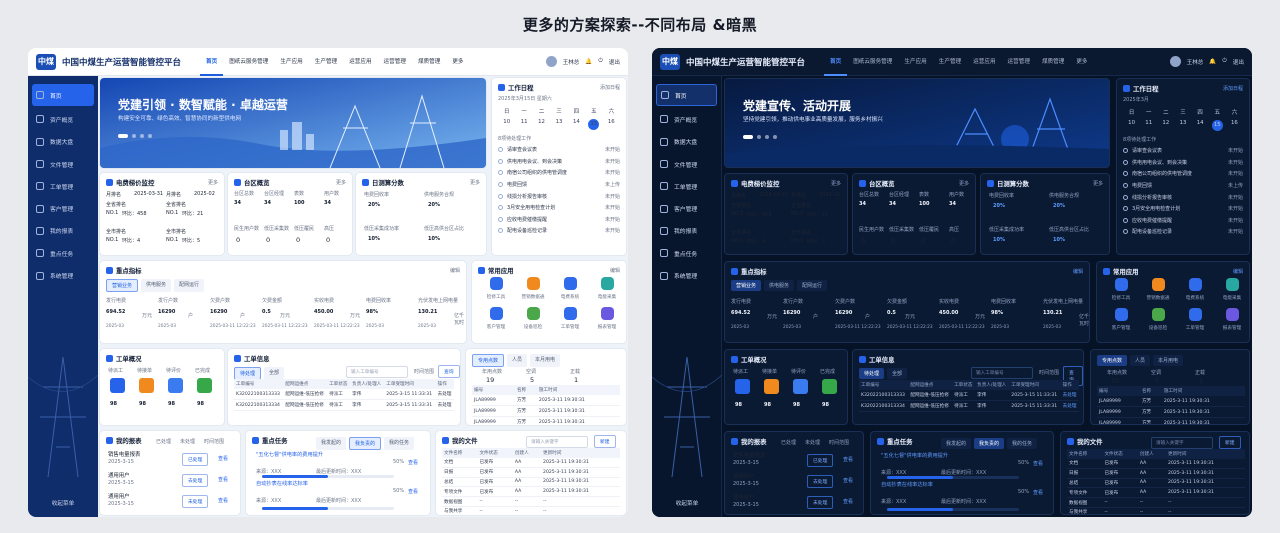 The height and width of the screenshot is (533, 1280). Describe the element at coordinates (531, 482) in the screenshot. I see `table-row: 总结 已发布 AA 2025-3-11 19:30:31` at that location.